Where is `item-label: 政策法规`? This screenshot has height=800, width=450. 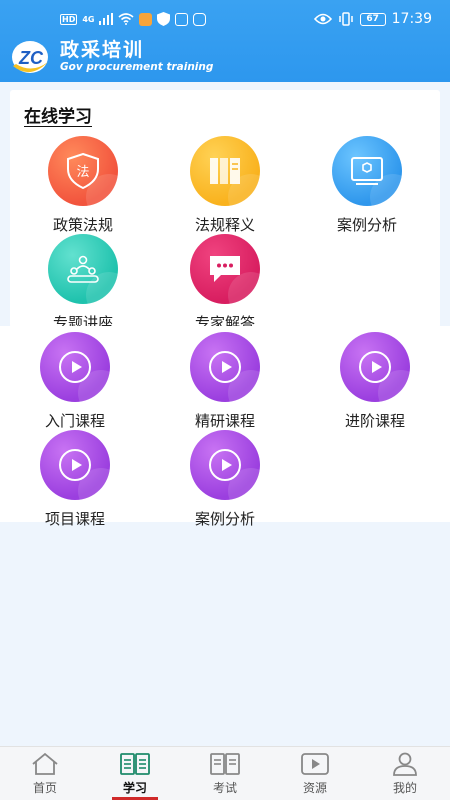
item-label: 政策法规 is located at coordinates (82, 225).